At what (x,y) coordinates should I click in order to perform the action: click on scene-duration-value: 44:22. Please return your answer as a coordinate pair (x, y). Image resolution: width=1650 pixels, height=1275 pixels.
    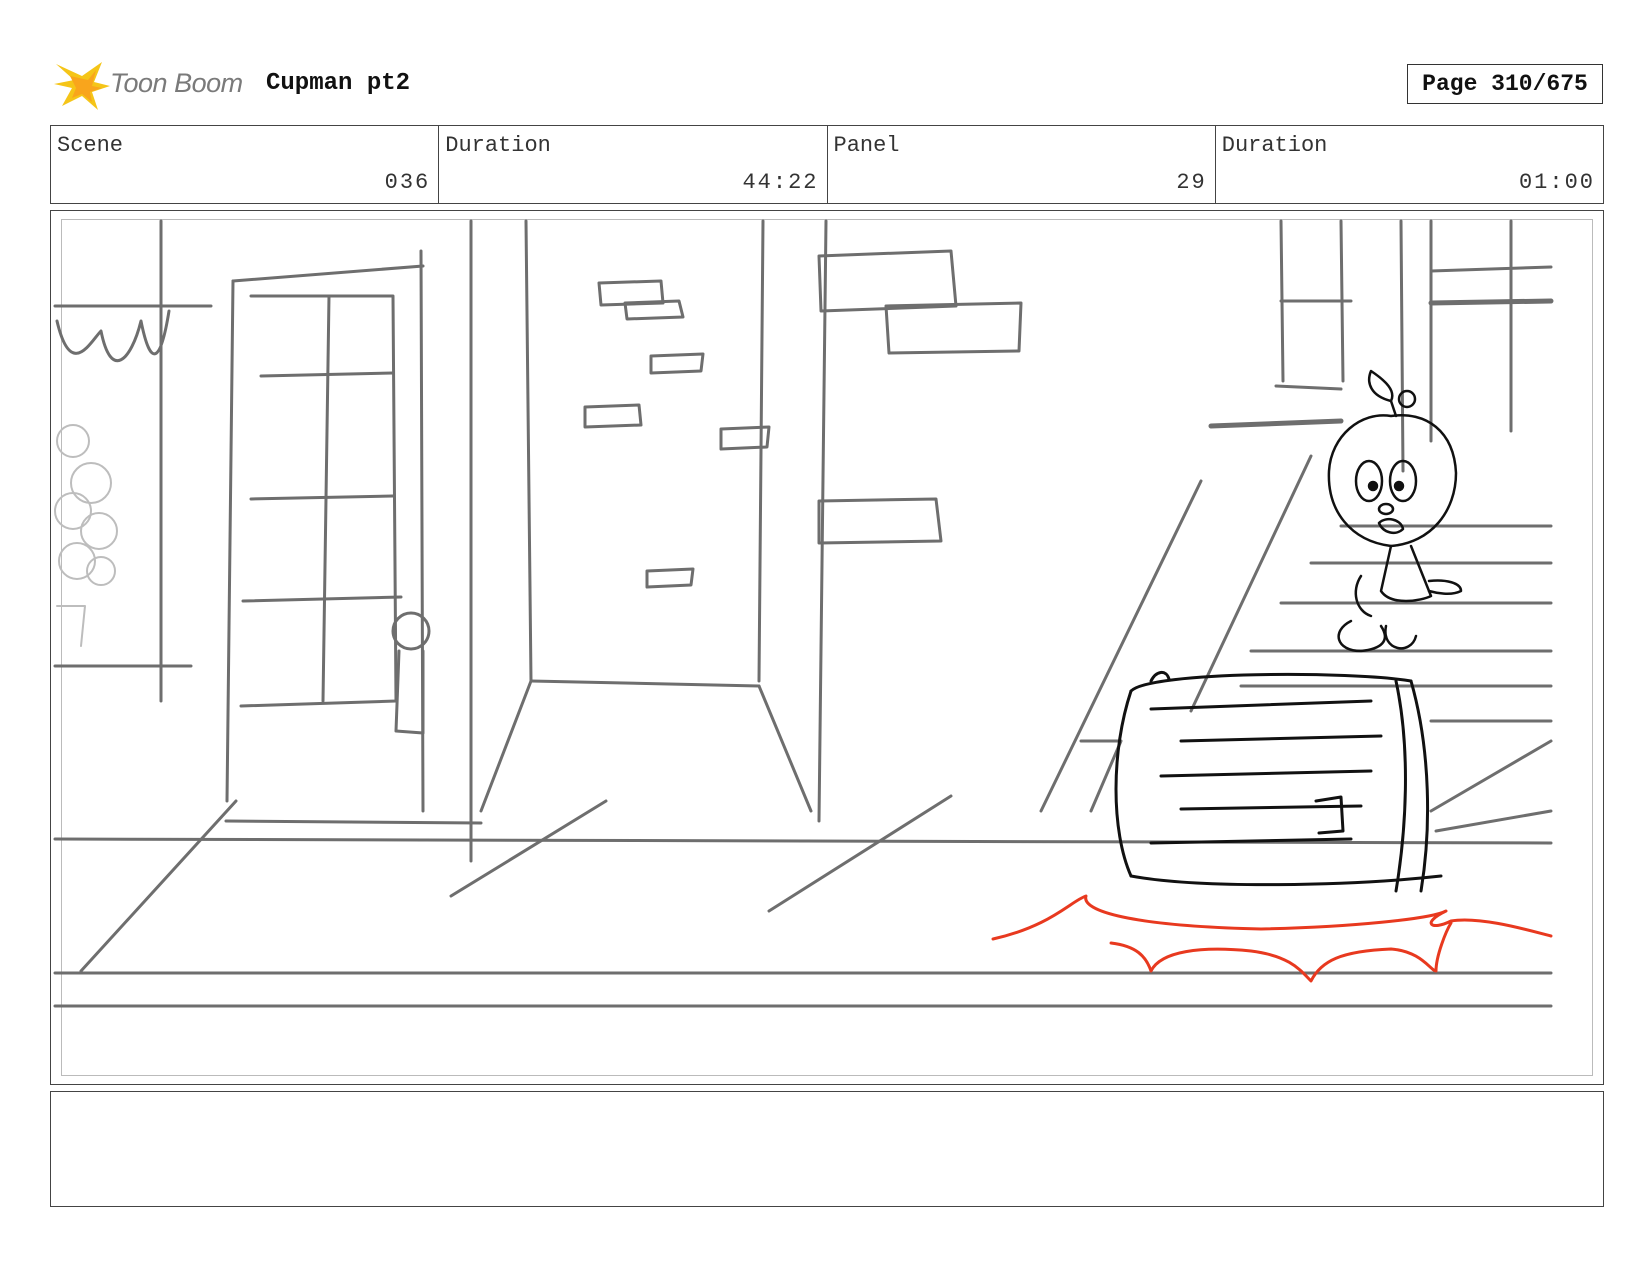
    Looking at the image, I should click on (780, 182).